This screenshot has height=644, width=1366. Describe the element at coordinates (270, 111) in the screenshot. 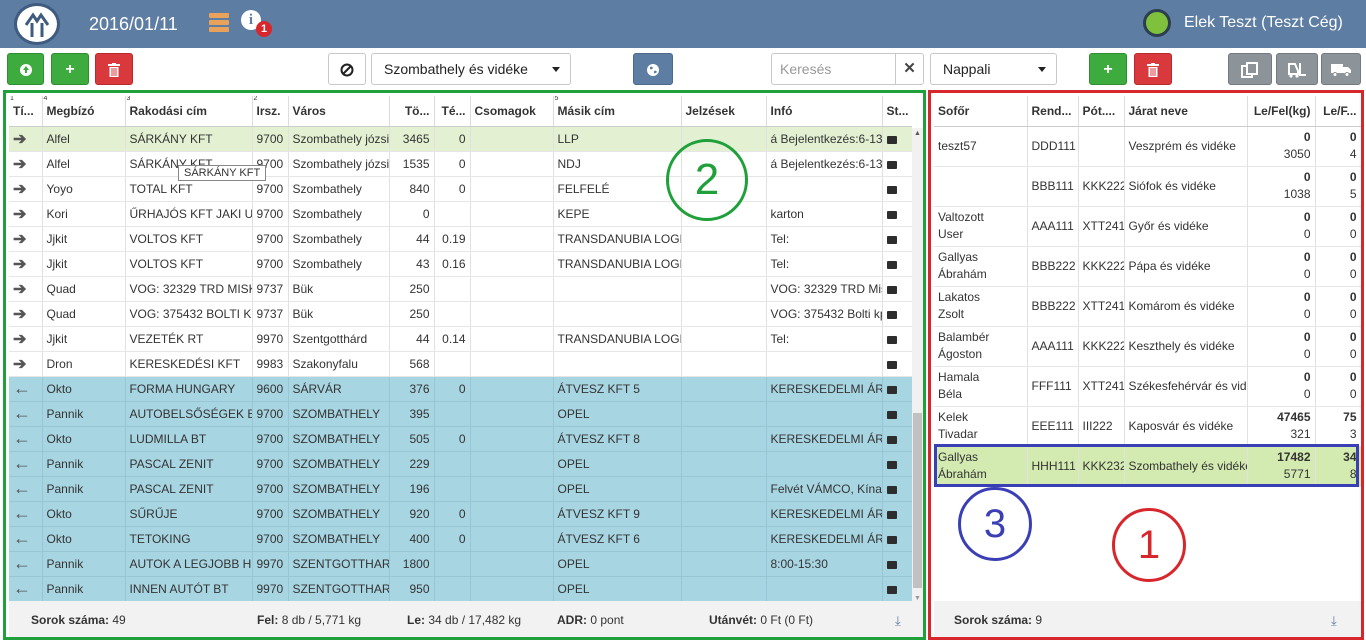

I see `column-header: 2 Irsz.` at that location.